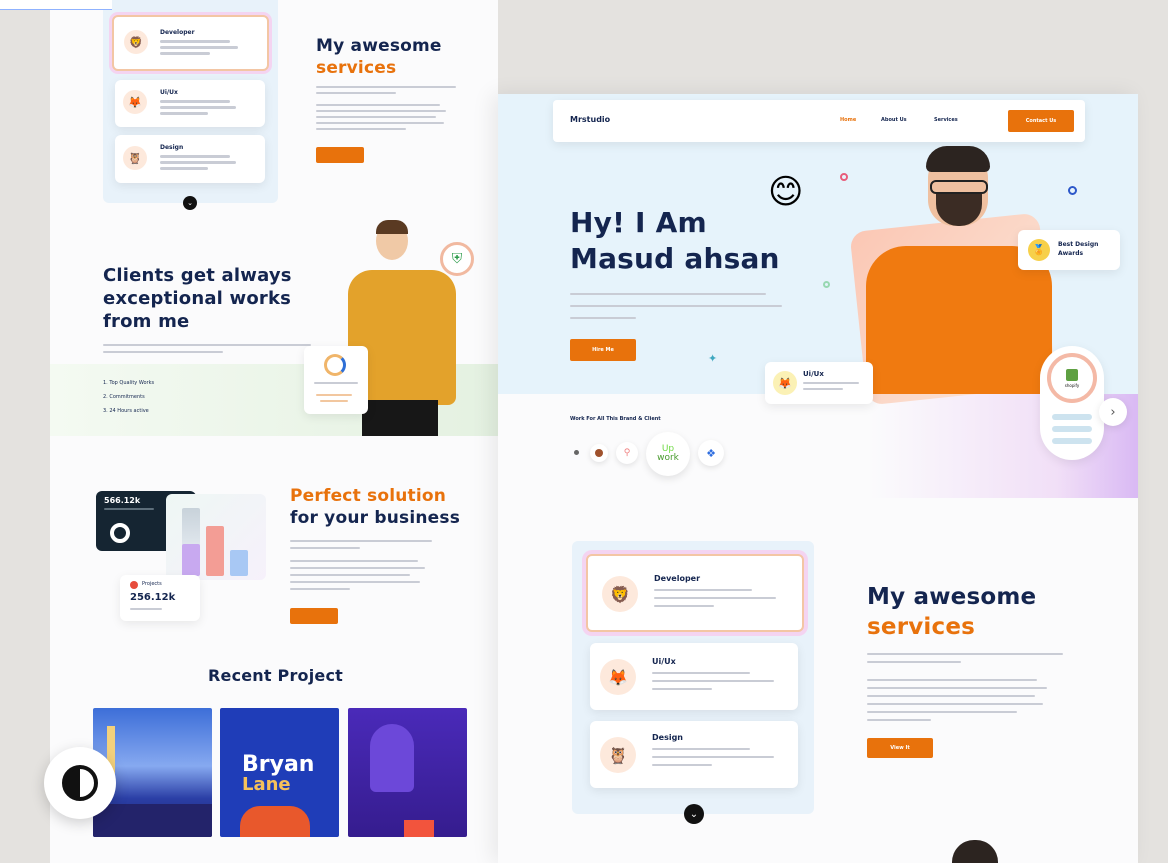 Image resolution: width=1168 pixels, height=863 pixels. What do you see at coordinates (279, 772) in the screenshot?
I see `project-thumb-bryan-lane: Bryan Lane` at bounding box center [279, 772].